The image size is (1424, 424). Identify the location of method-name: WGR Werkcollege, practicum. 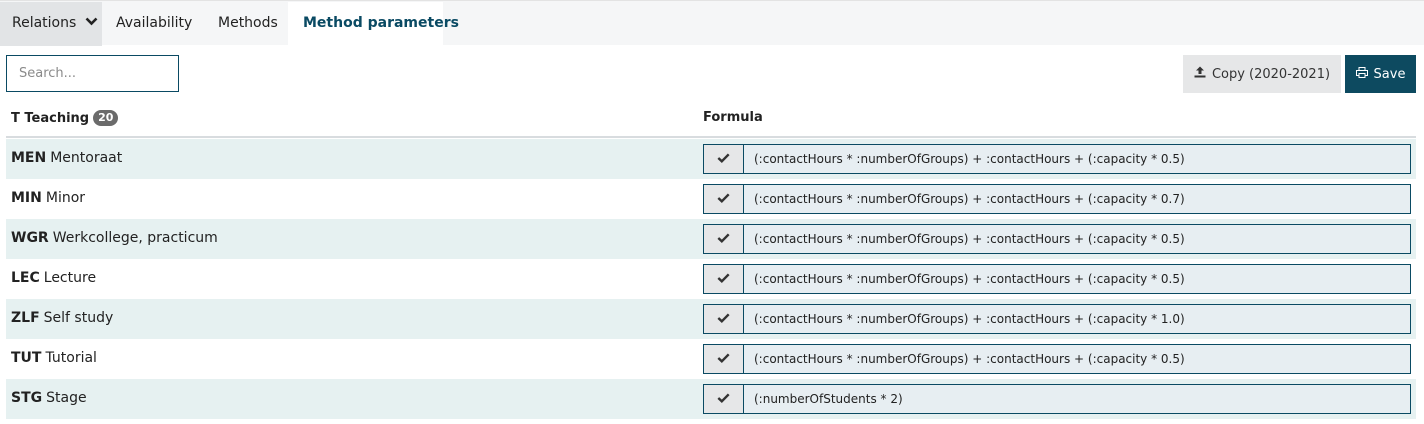
(114, 238).